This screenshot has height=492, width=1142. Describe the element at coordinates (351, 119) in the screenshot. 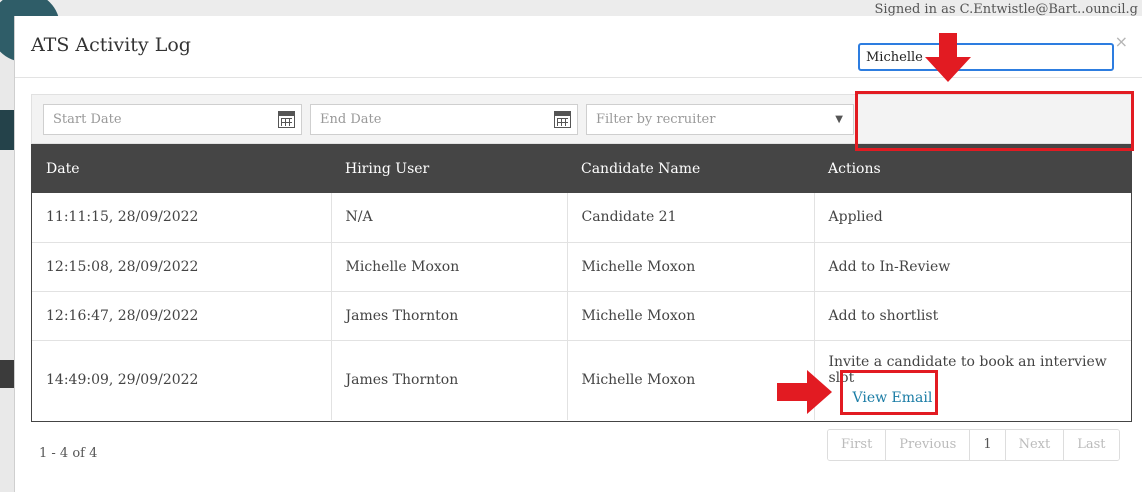

I see `end-date-placeholder: End Date` at that location.